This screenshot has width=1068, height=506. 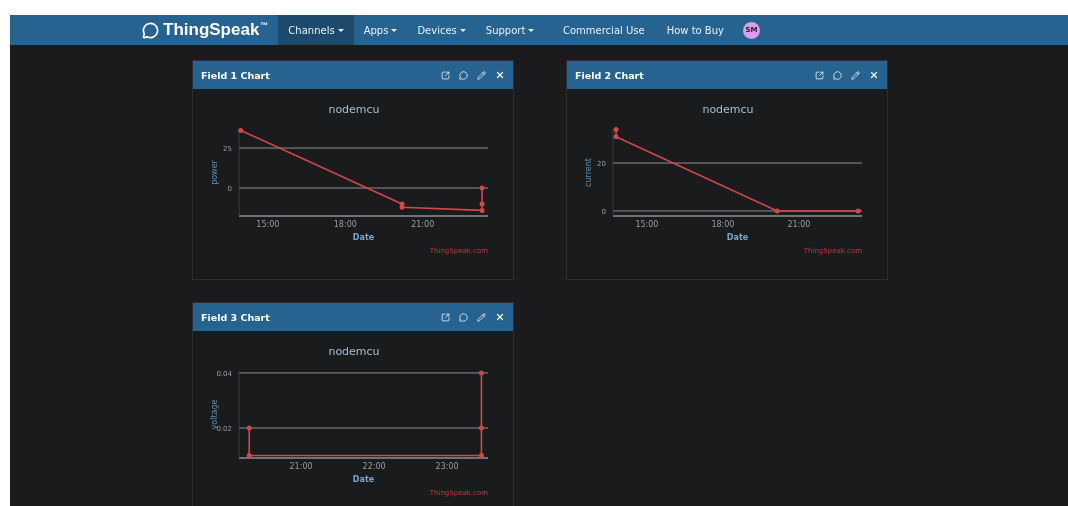 What do you see at coordinates (588, 172) in the screenshot?
I see `y-axis-label: current` at bounding box center [588, 172].